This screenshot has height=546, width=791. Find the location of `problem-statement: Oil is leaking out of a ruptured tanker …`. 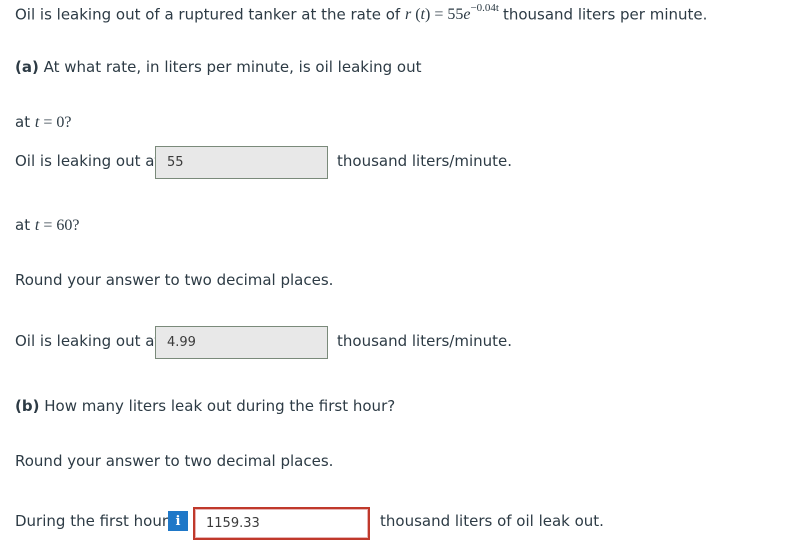

problem-statement: Oil is leaking out of a ruptured tanker … is located at coordinates (361, 13).